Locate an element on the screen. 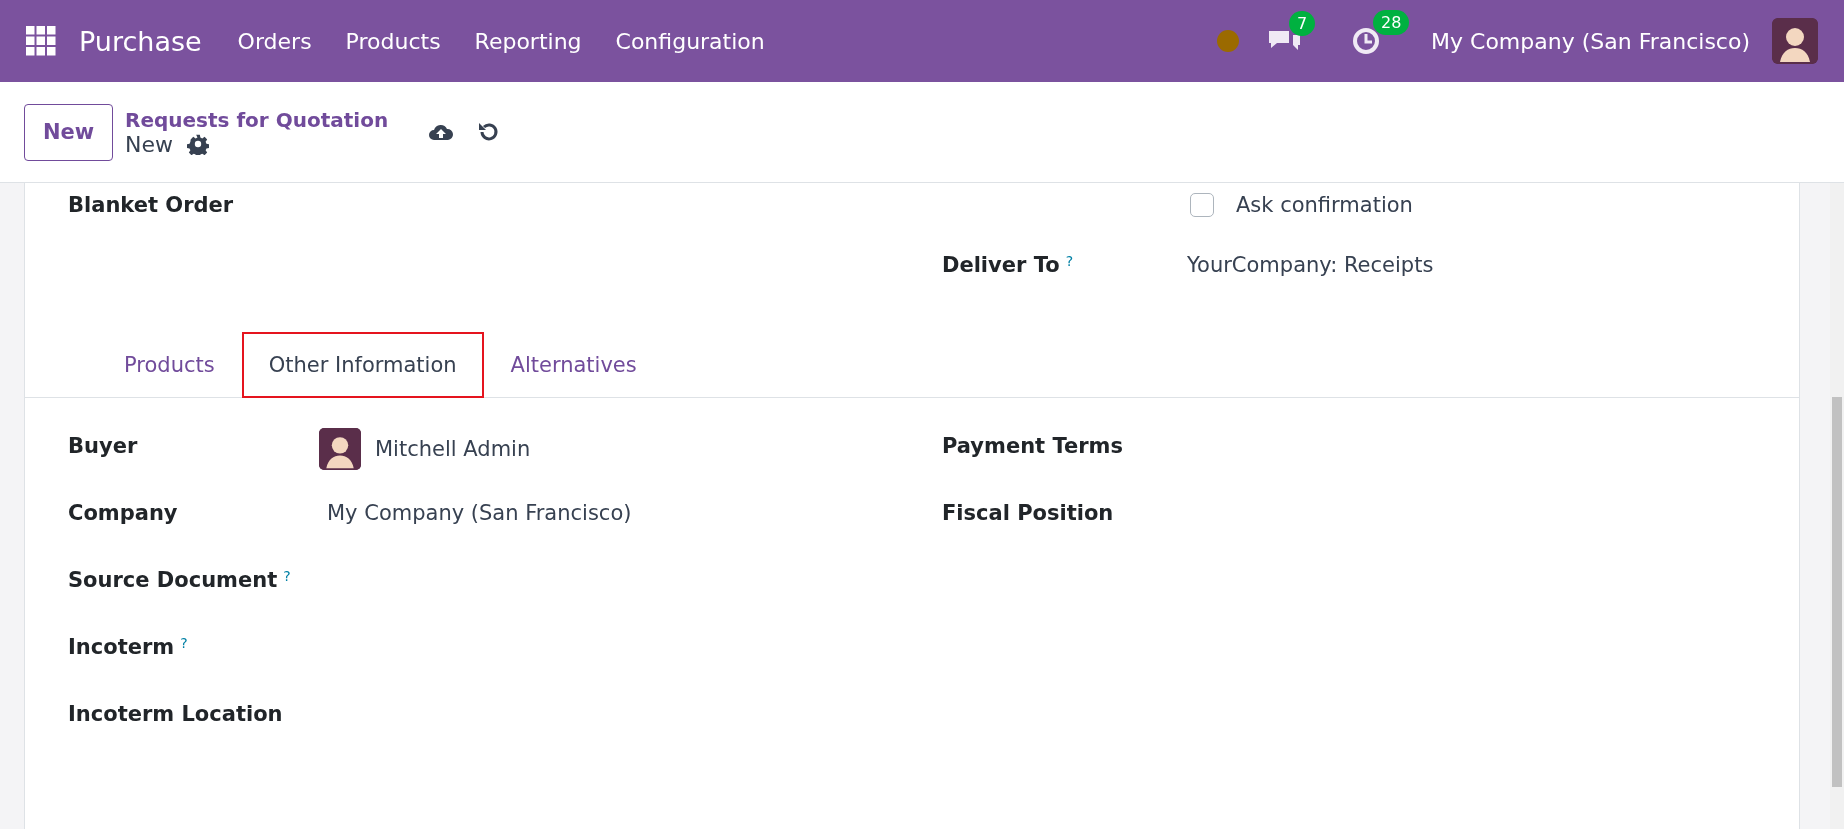 The height and width of the screenshot is (829, 1844). field-label: Company is located at coordinates (123, 513).